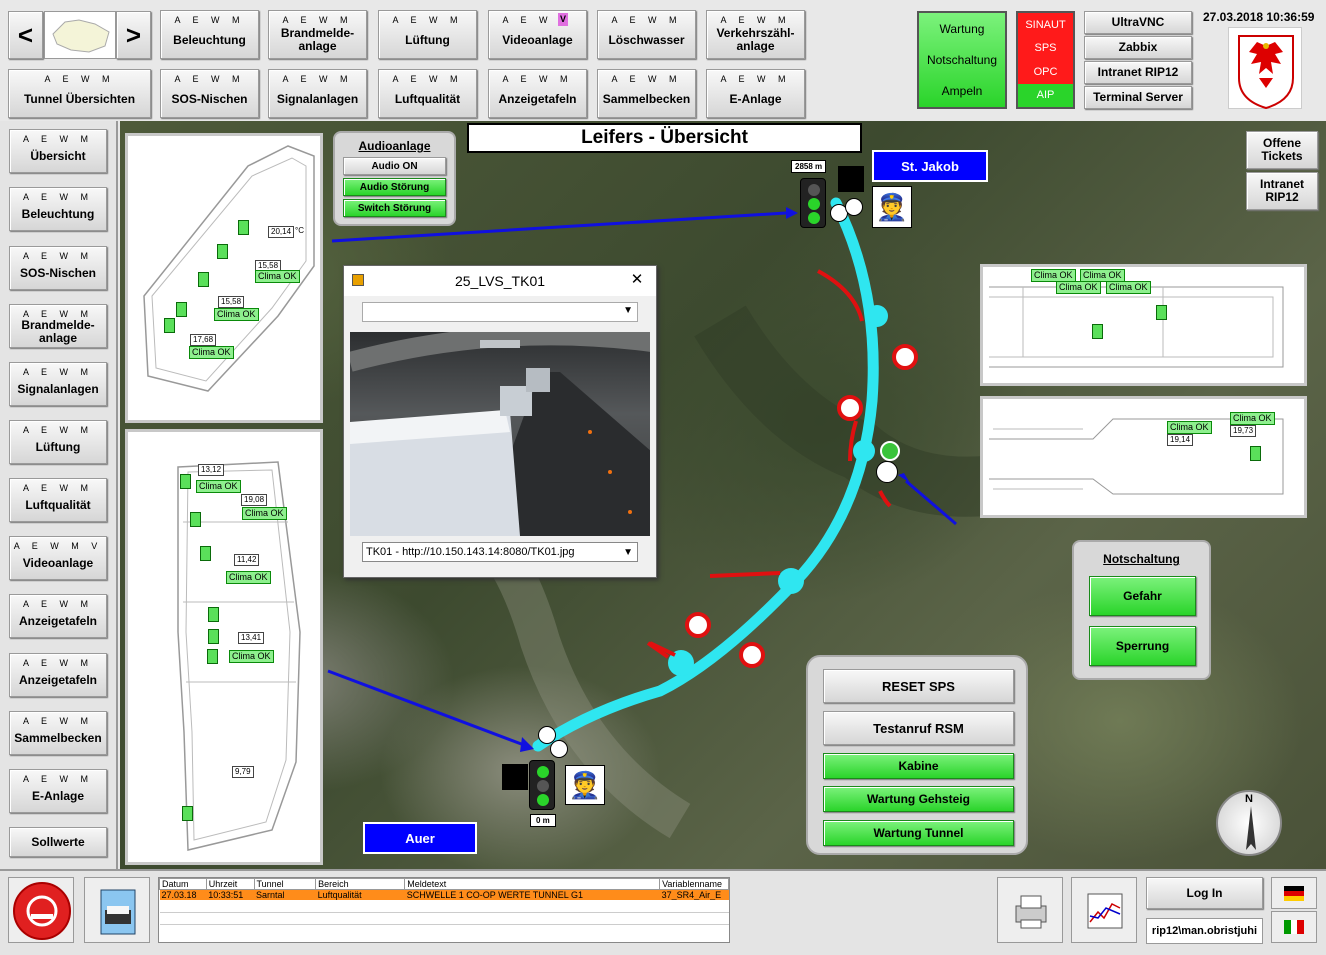  Describe the element at coordinates (444, 906) in the screenshot. I see `empty-row` at that location.